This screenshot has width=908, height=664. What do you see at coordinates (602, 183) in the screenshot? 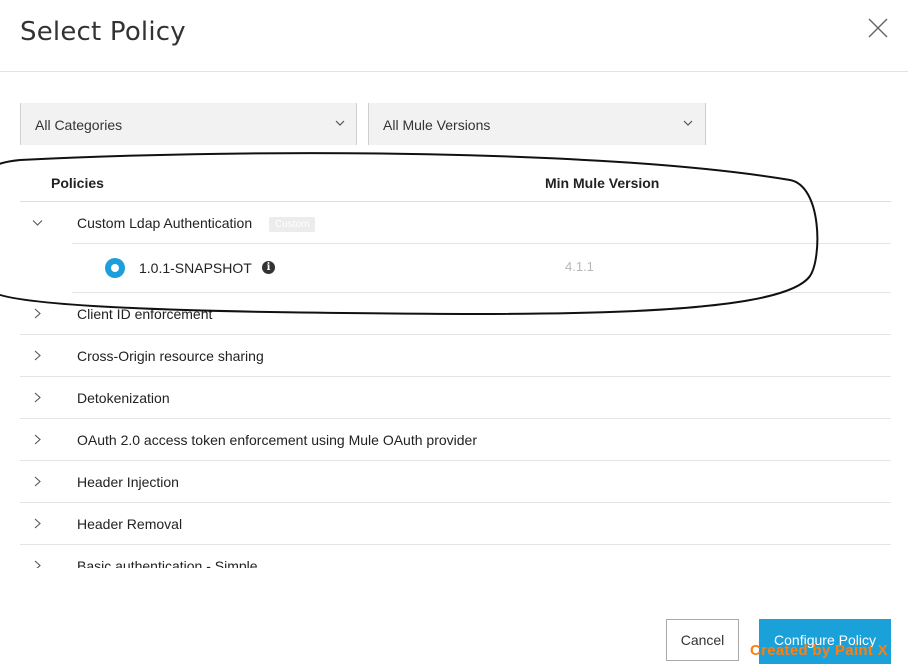
I see `column-header-min-mule-version: Min Mule Version` at bounding box center [602, 183].